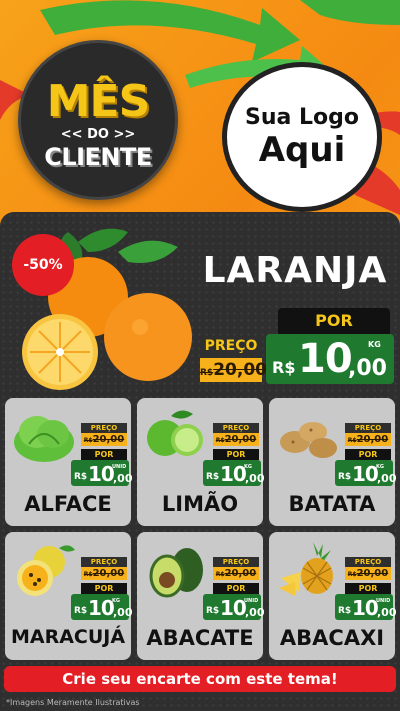 This screenshot has height=711, width=400. What do you see at coordinates (176, 573) in the screenshot?
I see `avocado-icon` at bounding box center [176, 573].